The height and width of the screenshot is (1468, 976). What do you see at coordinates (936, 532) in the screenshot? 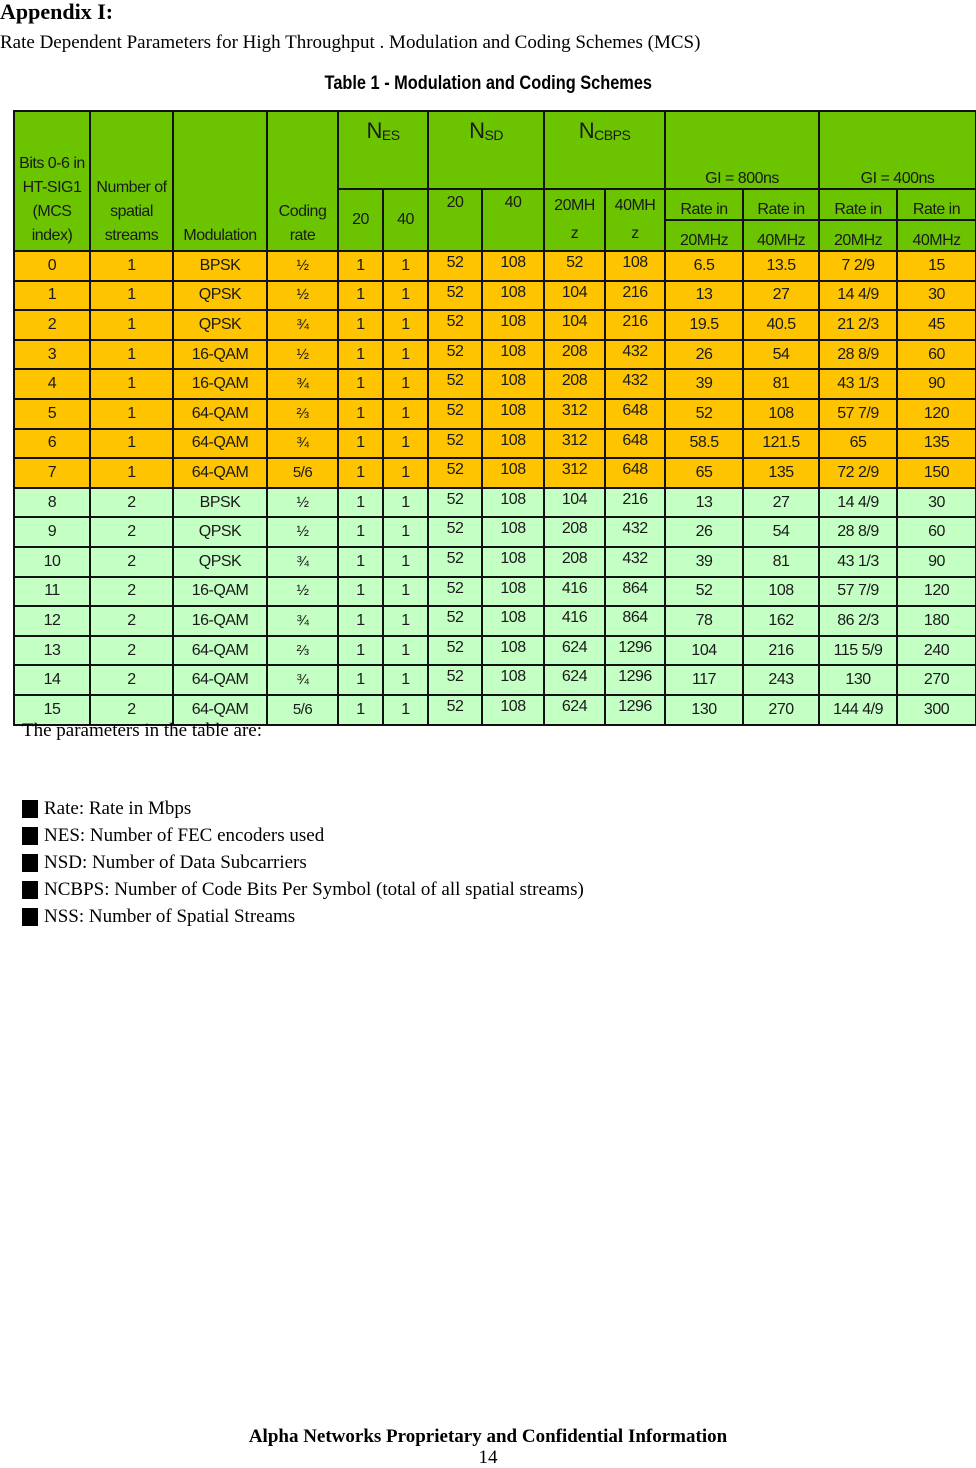
I see `cell-rate-gi400-40mhz: 60` at bounding box center [936, 532].